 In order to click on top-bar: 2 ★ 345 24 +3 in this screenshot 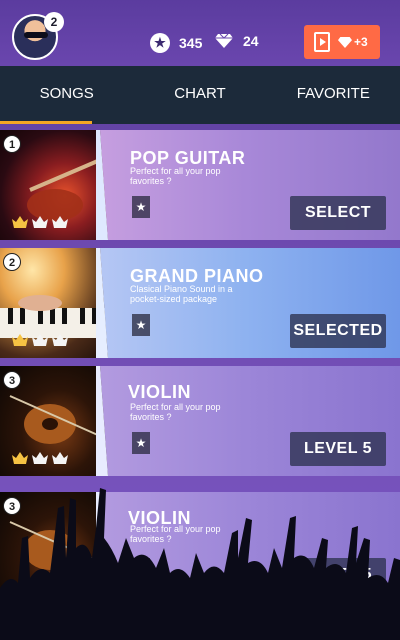, I will do `click(200, 33)`.